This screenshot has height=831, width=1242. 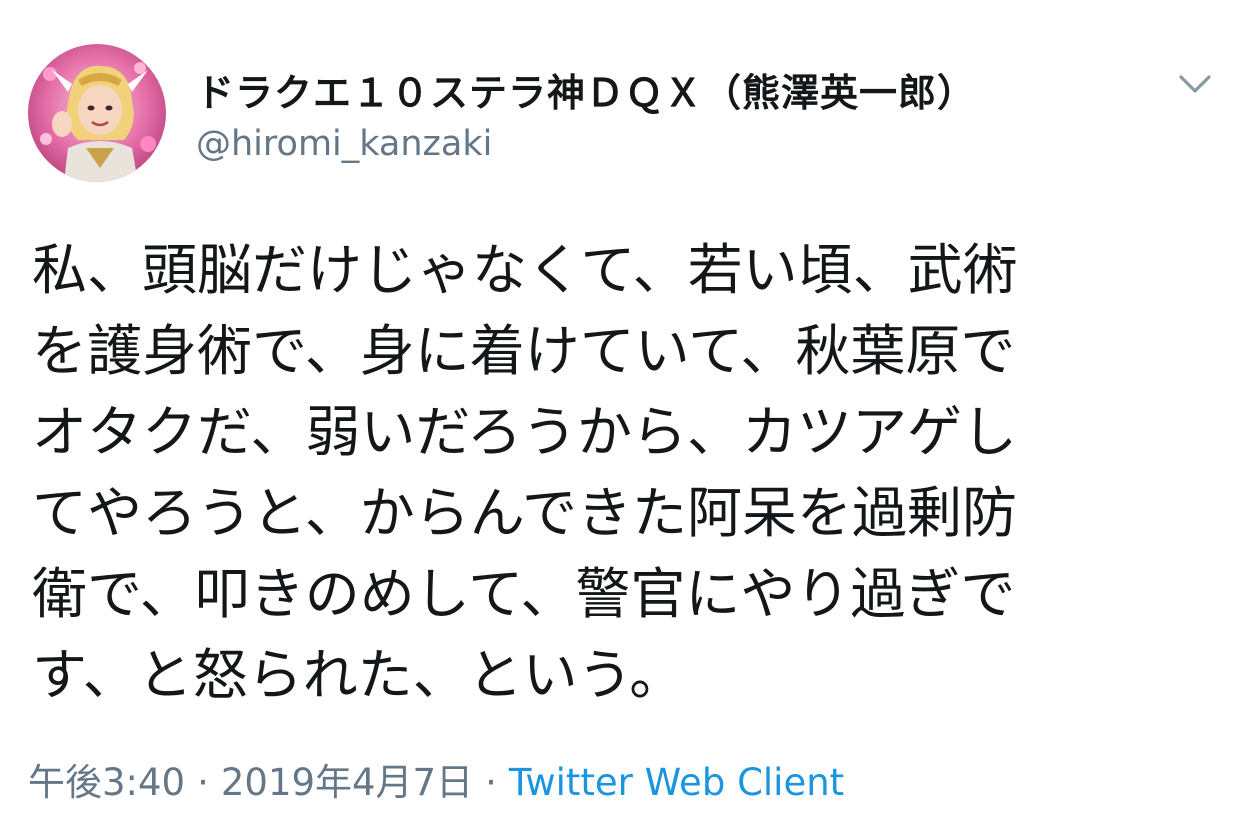 I want to click on tweet-text-line: てやろうと、からんできた阿呆を過剰防, so click(x=525, y=513).